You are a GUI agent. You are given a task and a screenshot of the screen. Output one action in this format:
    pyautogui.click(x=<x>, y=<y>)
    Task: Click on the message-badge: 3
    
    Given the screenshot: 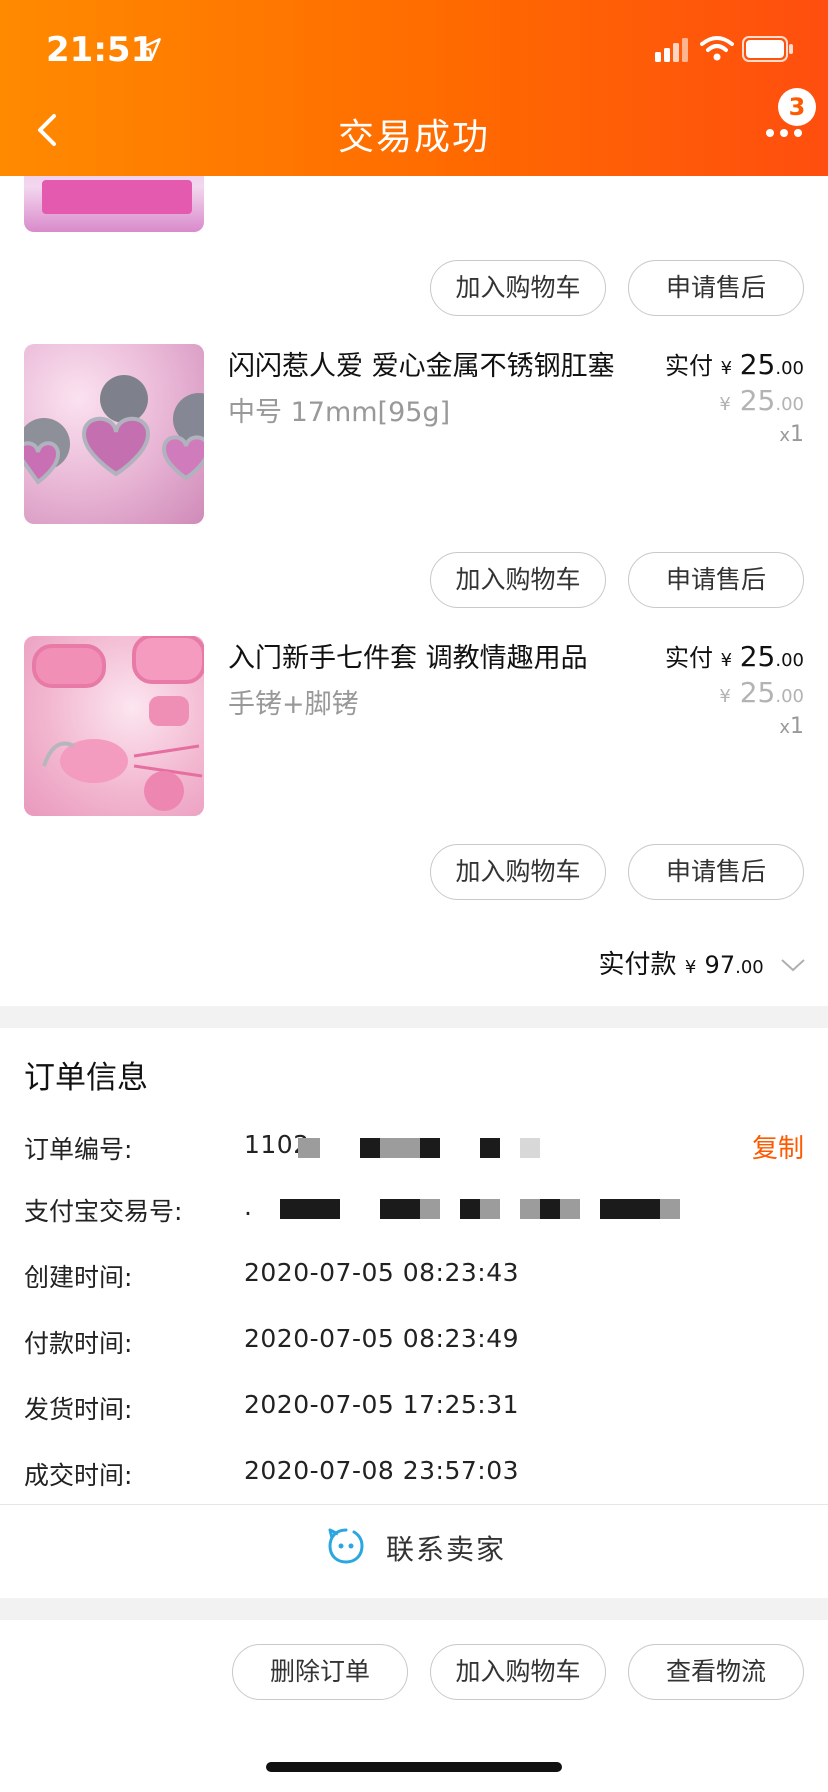 What is the action you would take?
    pyautogui.click(x=797, y=107)
    